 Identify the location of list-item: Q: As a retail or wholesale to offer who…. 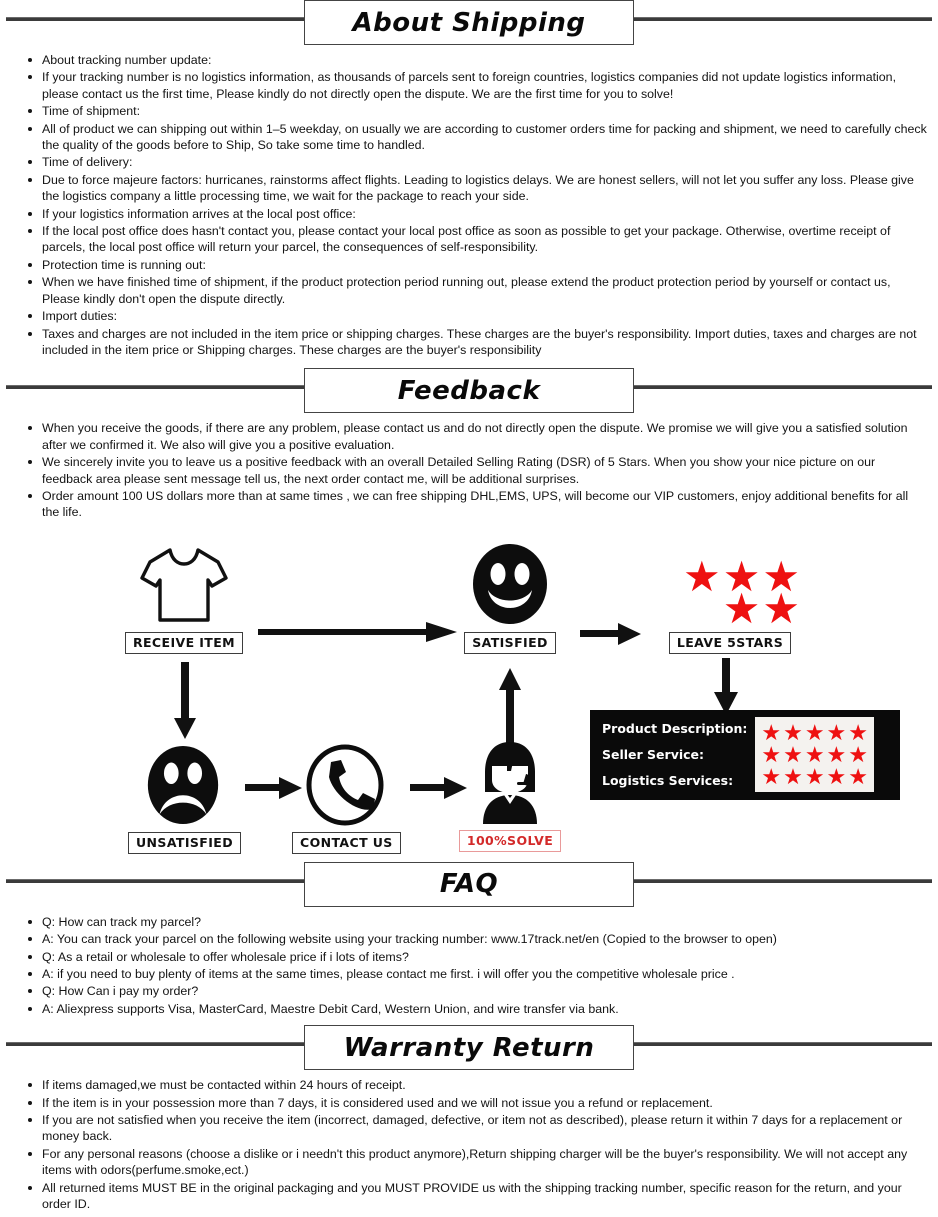
(478, 957).